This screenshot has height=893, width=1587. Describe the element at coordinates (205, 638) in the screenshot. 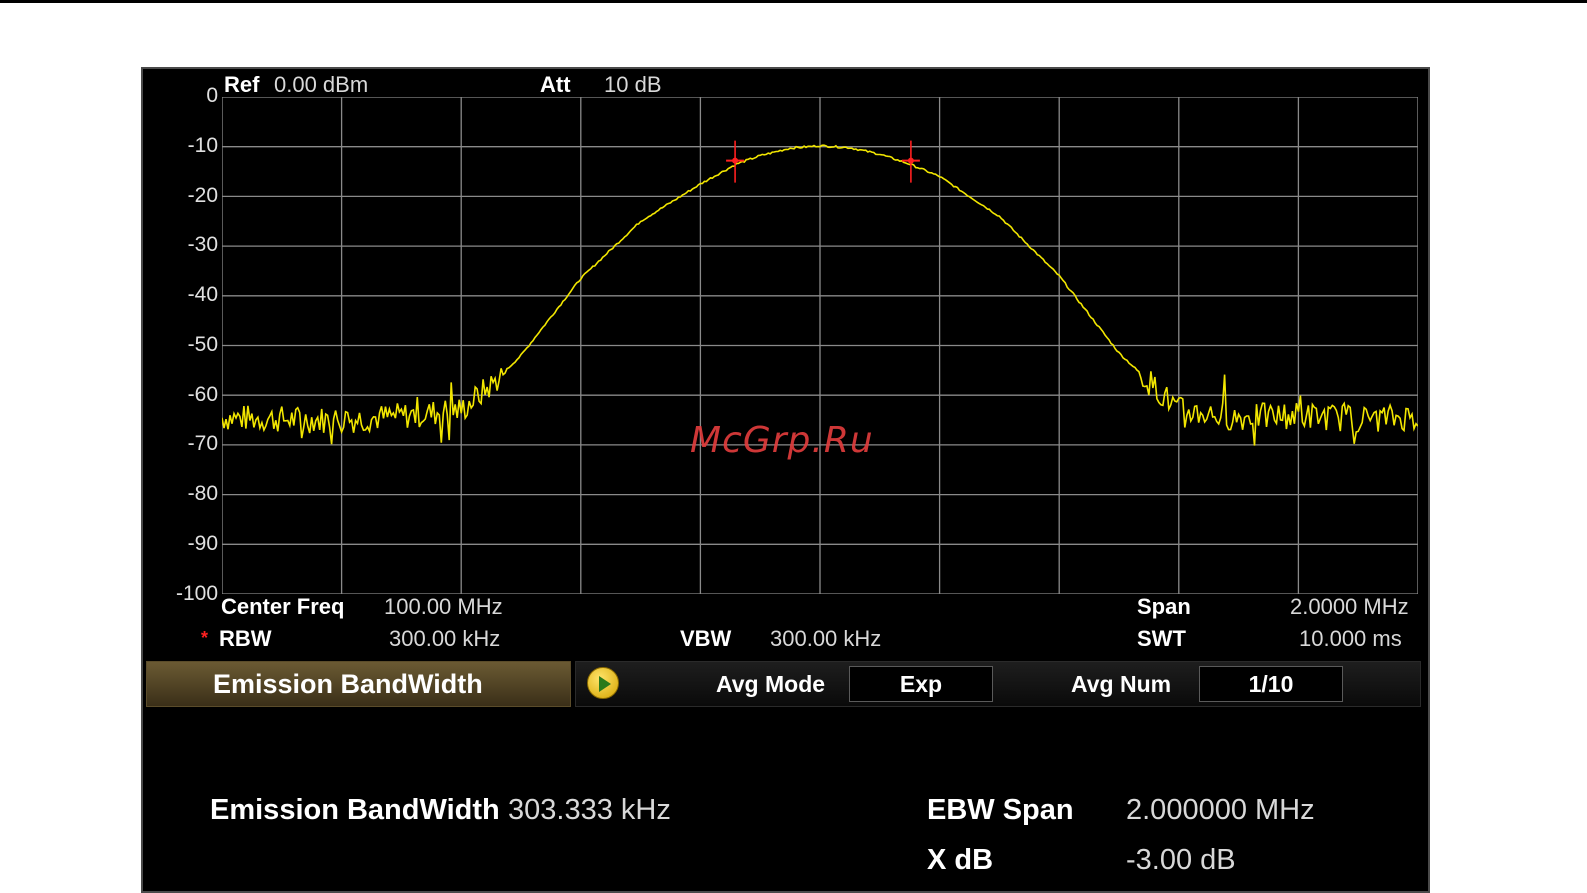

I see `rbw-coupled-marker: *` at that location.